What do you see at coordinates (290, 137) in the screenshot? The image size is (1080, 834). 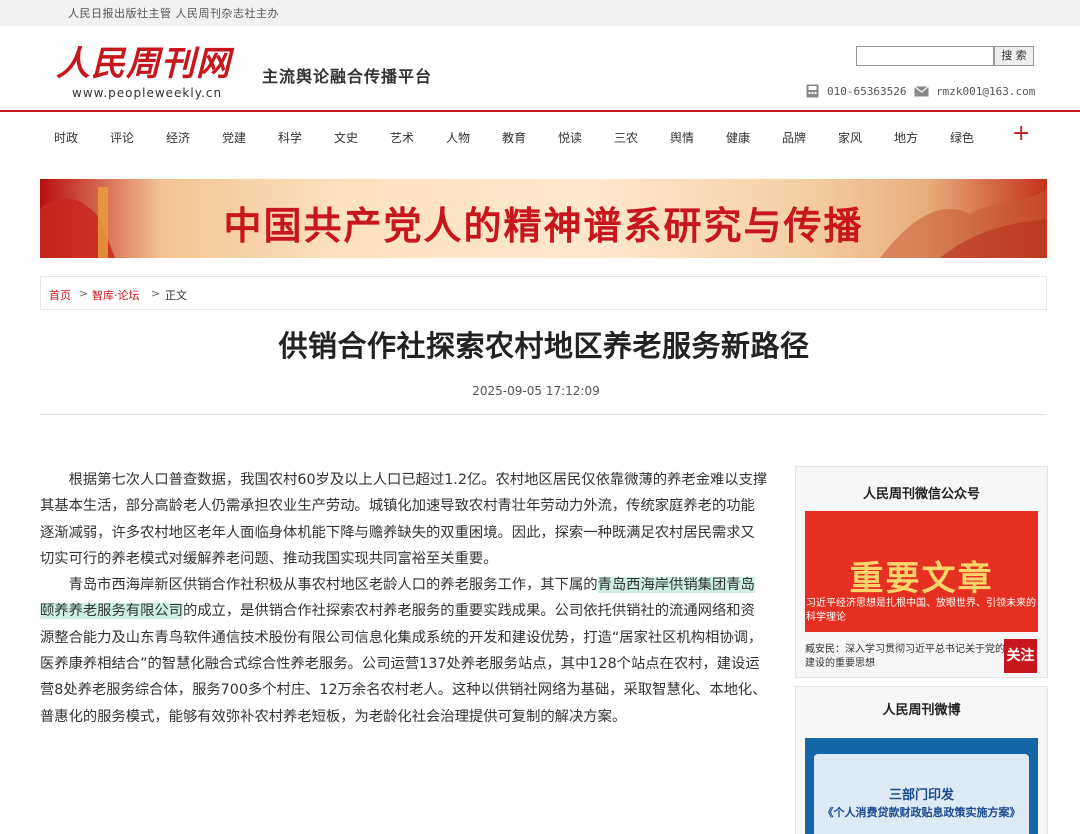 I see `nav-item: 科学` at bounding box center [290, 137].